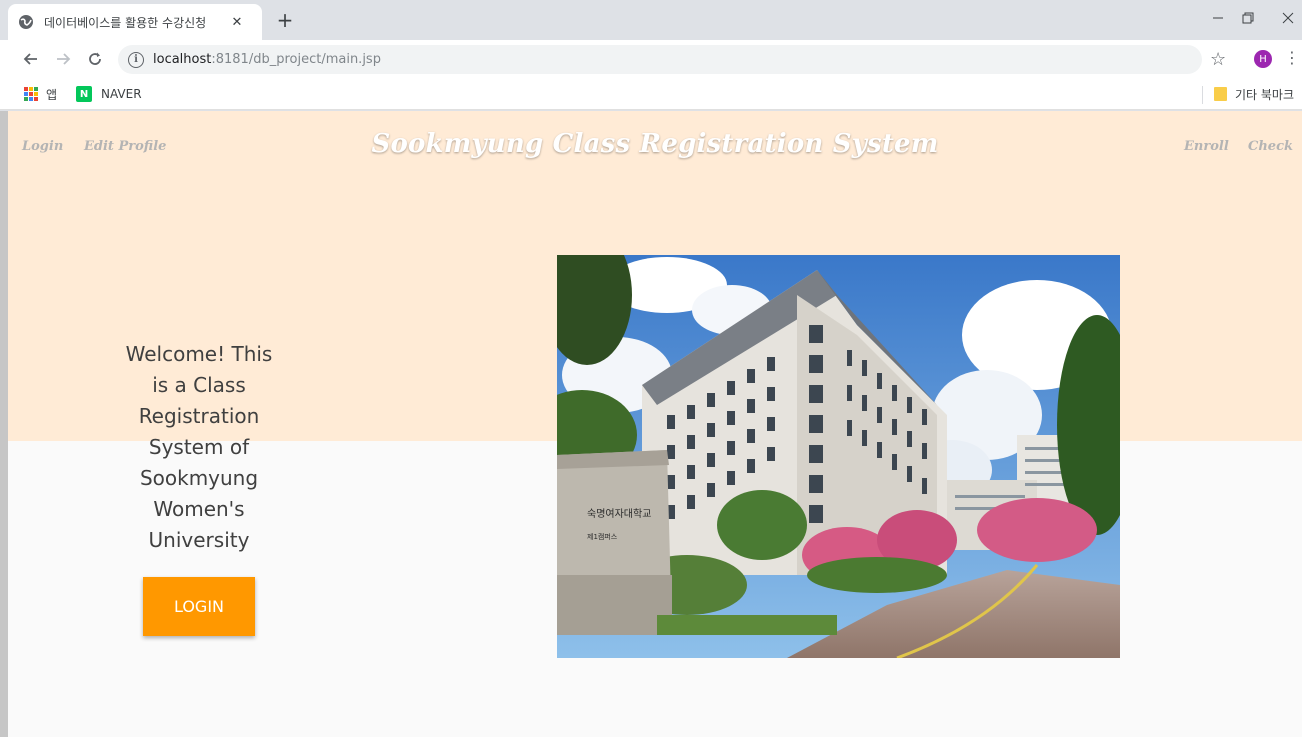  I want to click on bookmark-other: 기타 북마크, so click(1254, 94).